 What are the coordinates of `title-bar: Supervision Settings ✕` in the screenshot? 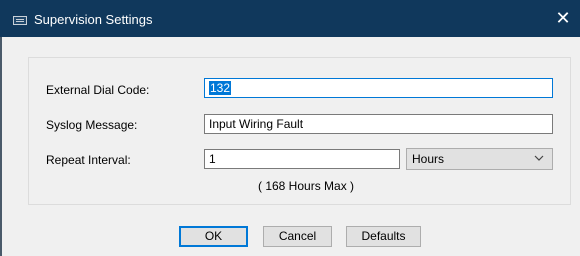 It's located at (290, 18).